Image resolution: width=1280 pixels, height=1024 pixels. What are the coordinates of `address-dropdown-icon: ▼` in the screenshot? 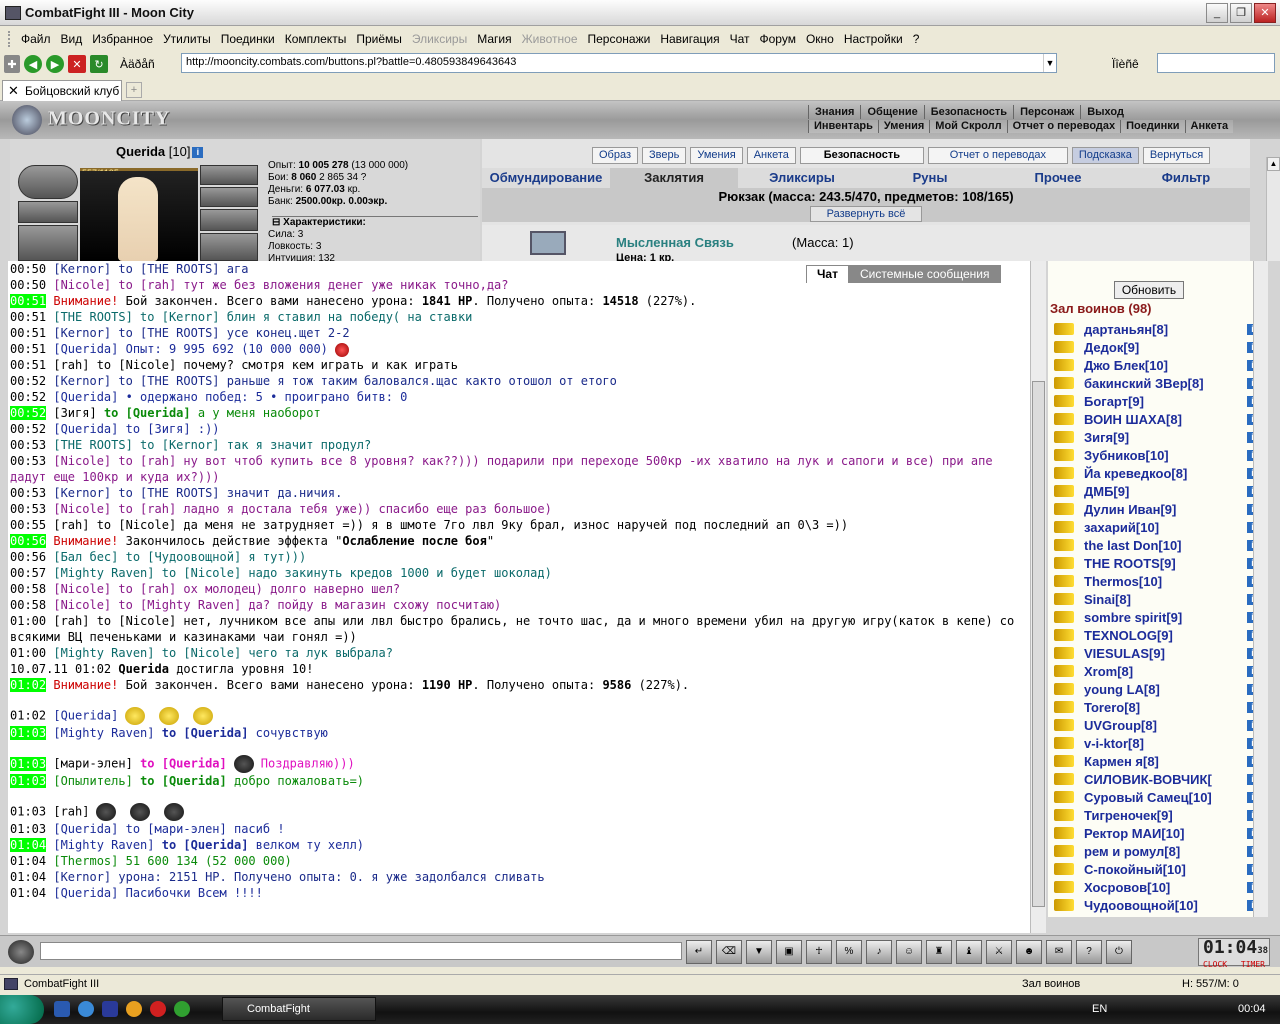 It's located at (1049, 63).